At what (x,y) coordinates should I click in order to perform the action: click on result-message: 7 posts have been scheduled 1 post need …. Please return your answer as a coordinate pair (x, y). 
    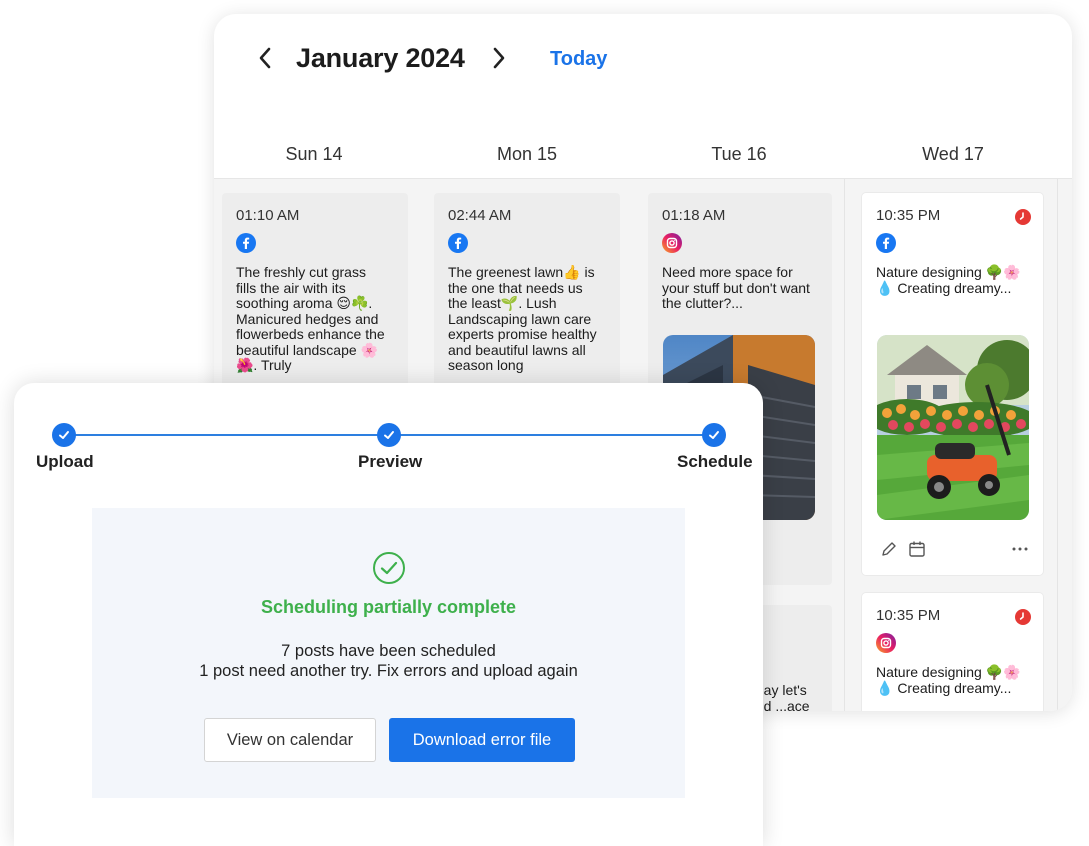
    Looking at the image, I should click on (388, 661).